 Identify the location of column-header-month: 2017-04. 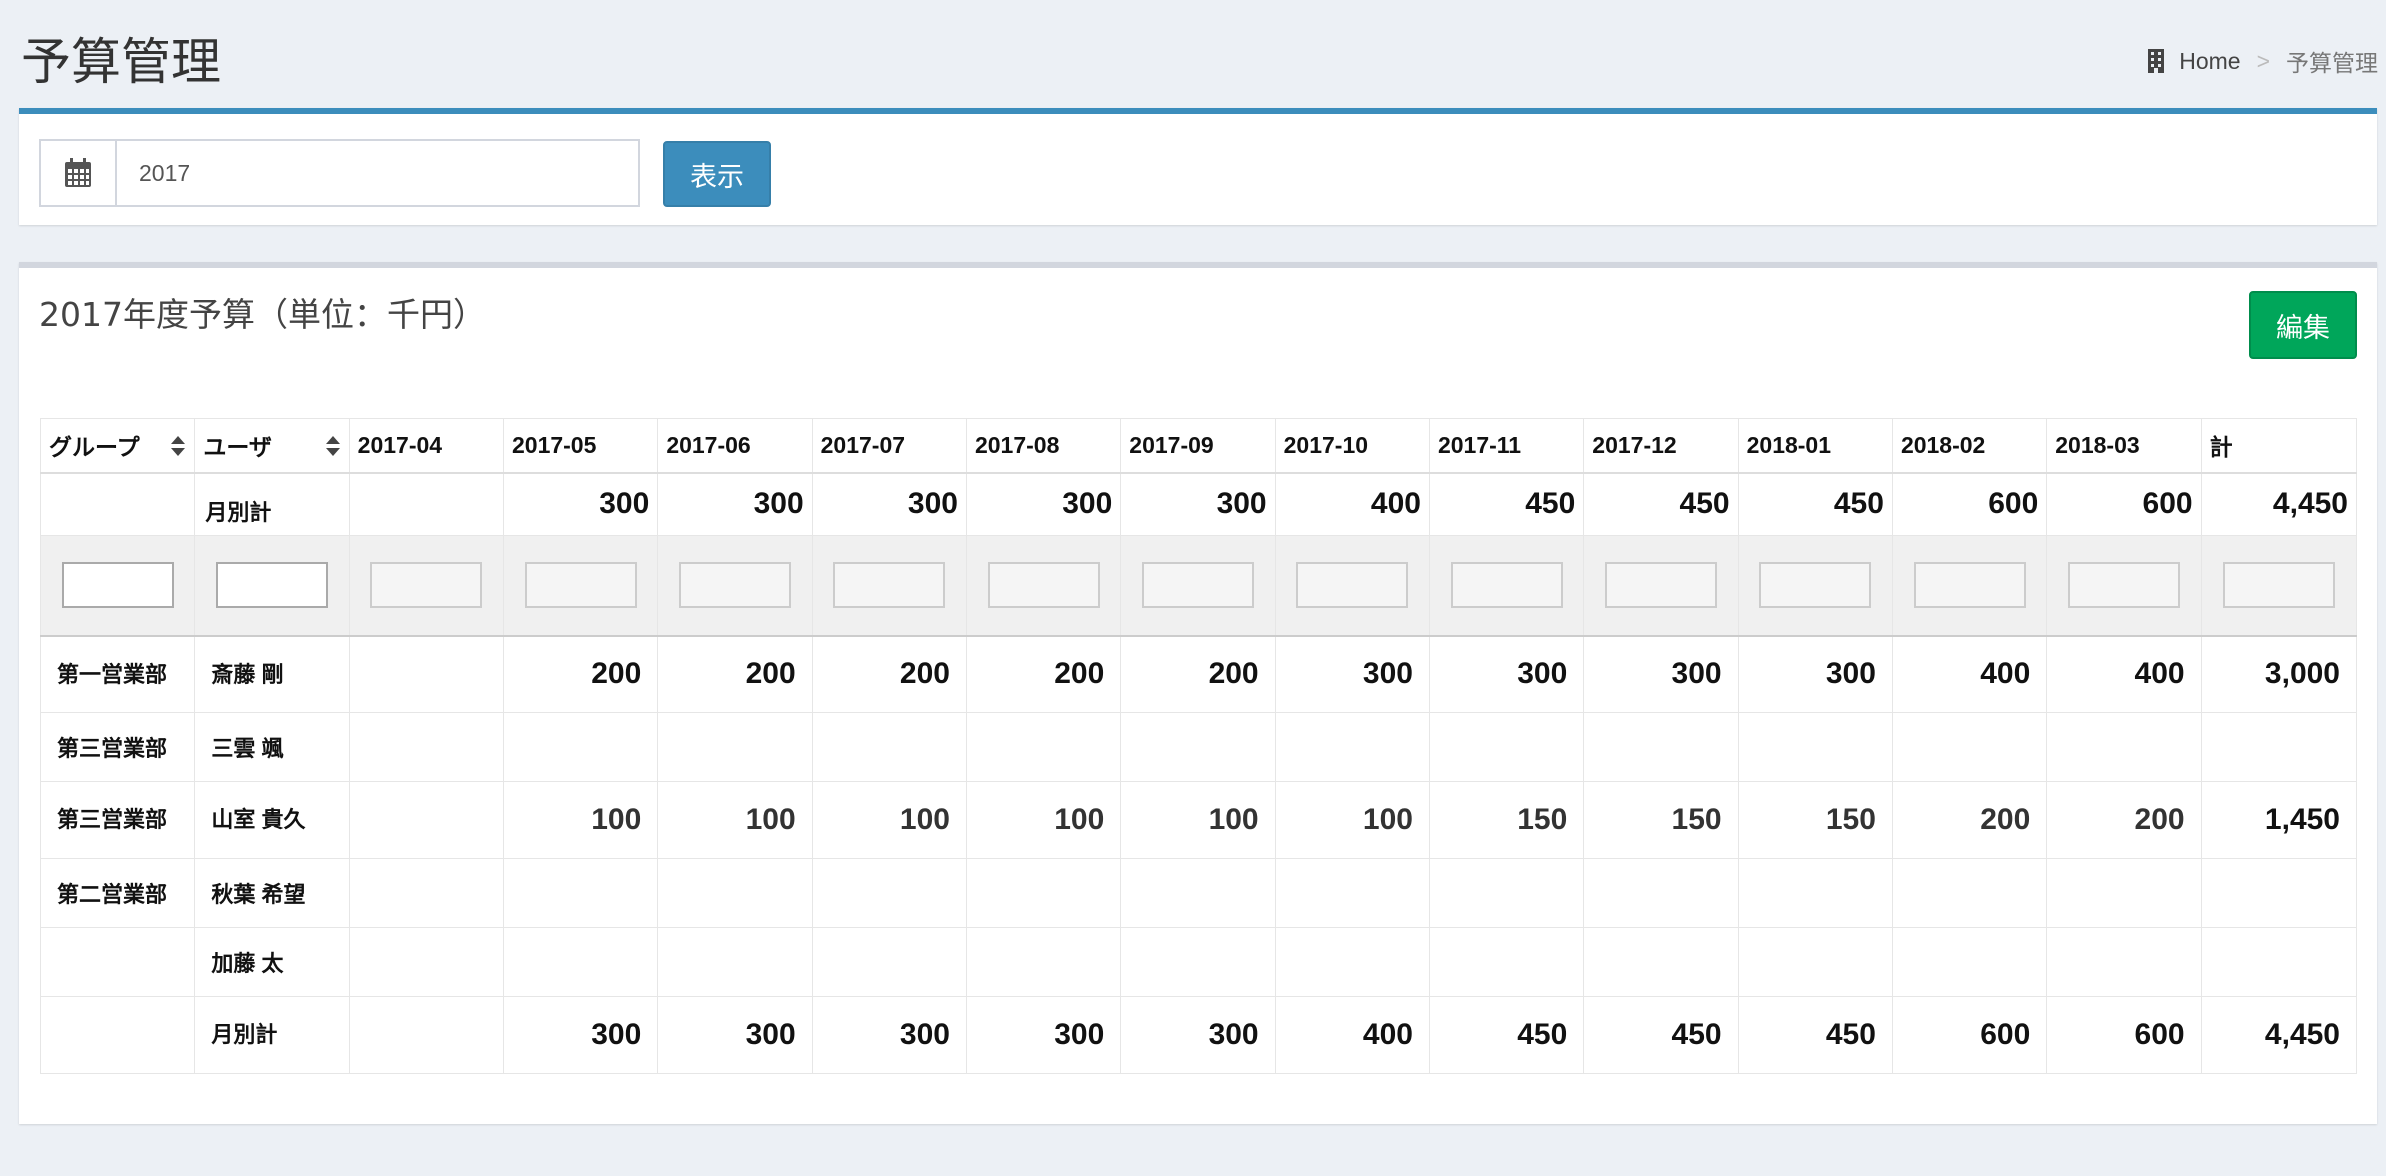
(426, 446).